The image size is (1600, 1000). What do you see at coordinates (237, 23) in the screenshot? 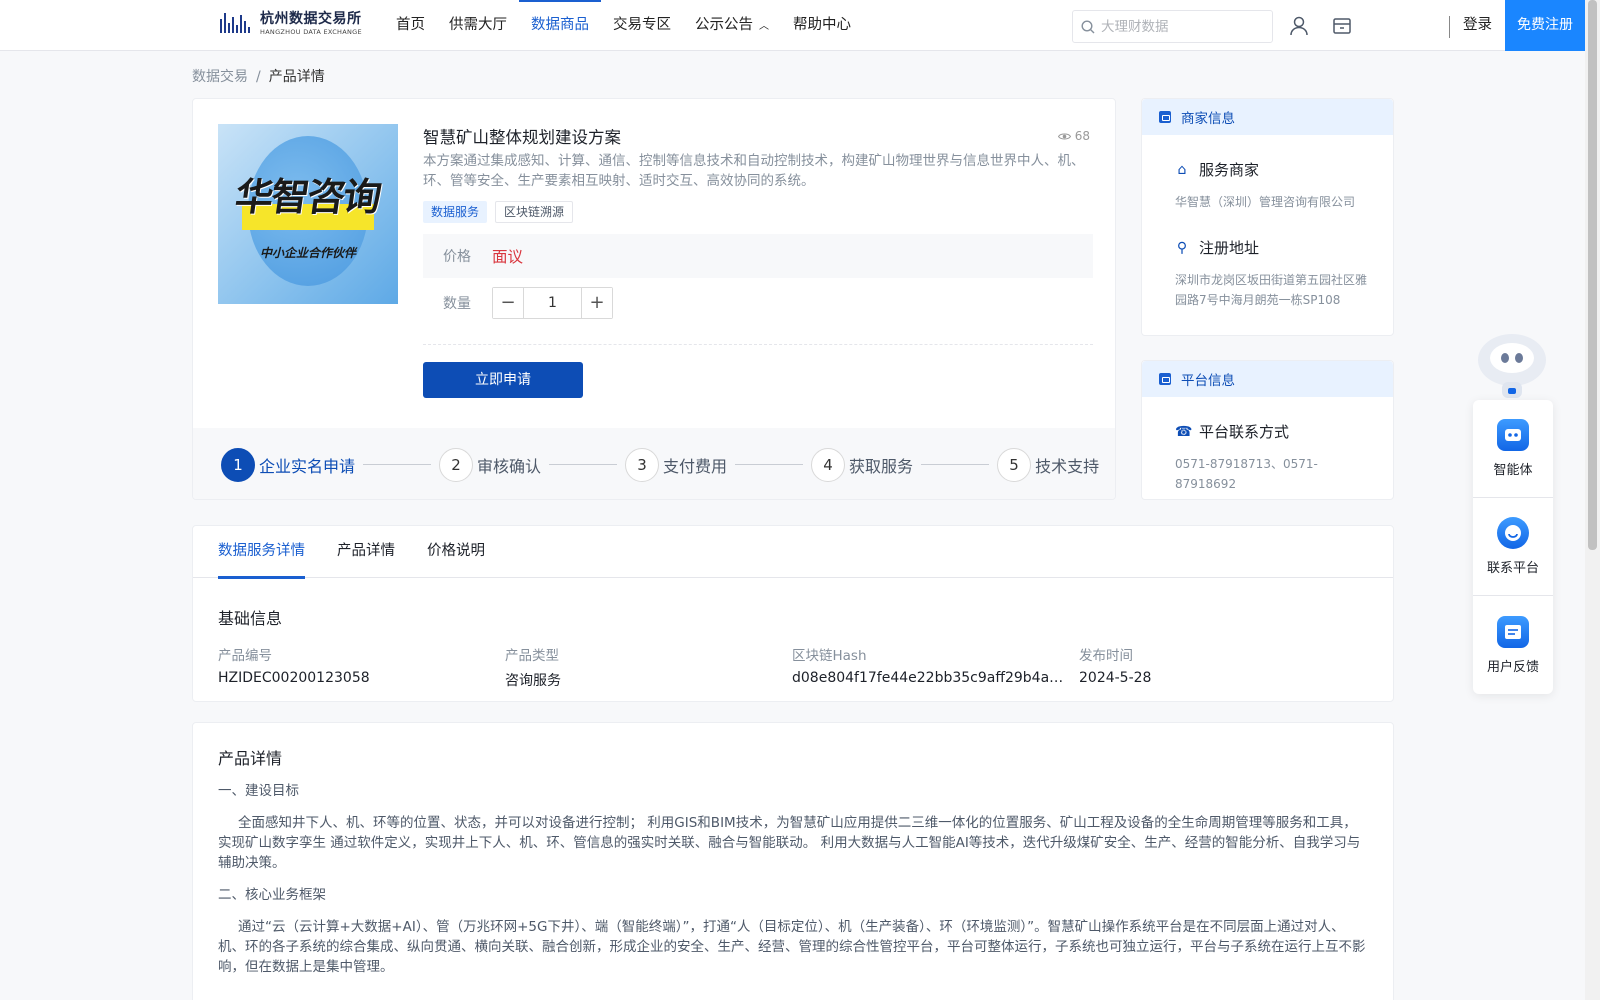
I see `logo-bars-icon` at bounding box center [237, 23].